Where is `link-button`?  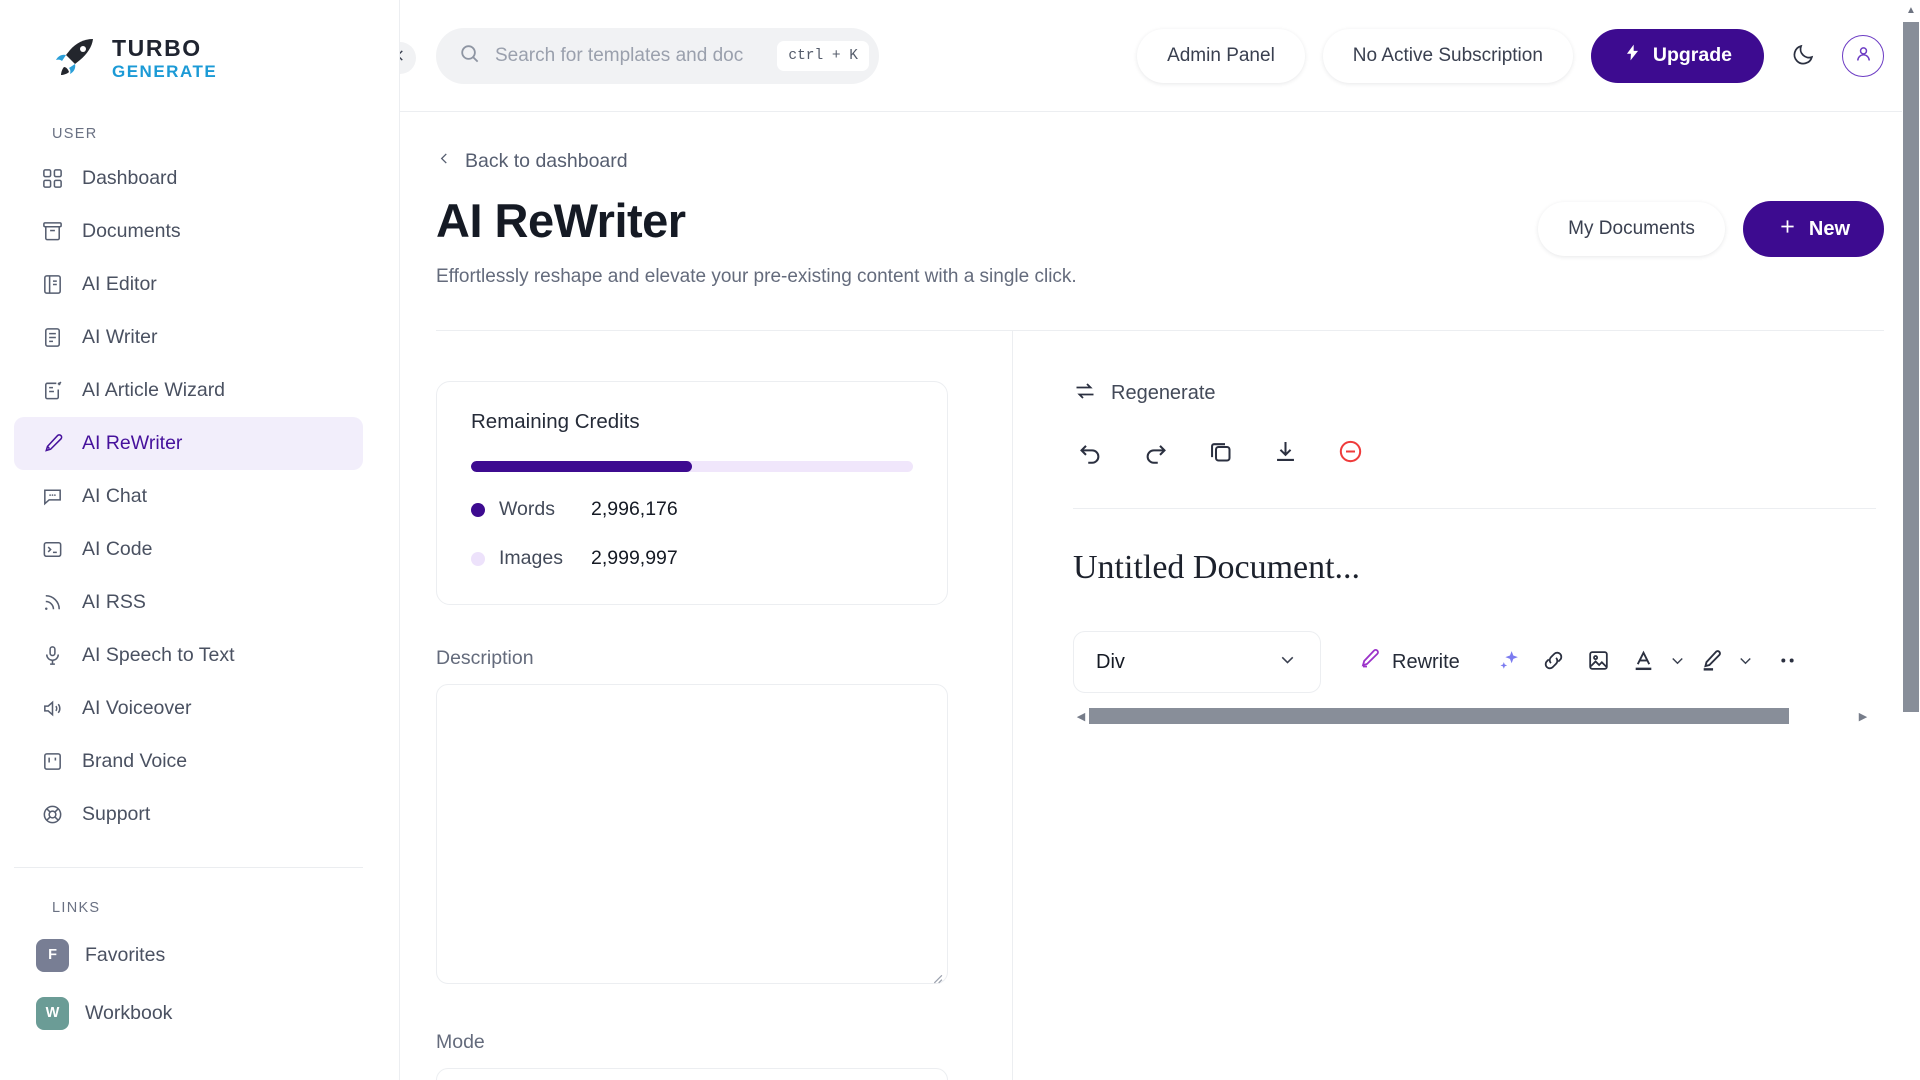
link-button is located at coordinates (1553, 662).